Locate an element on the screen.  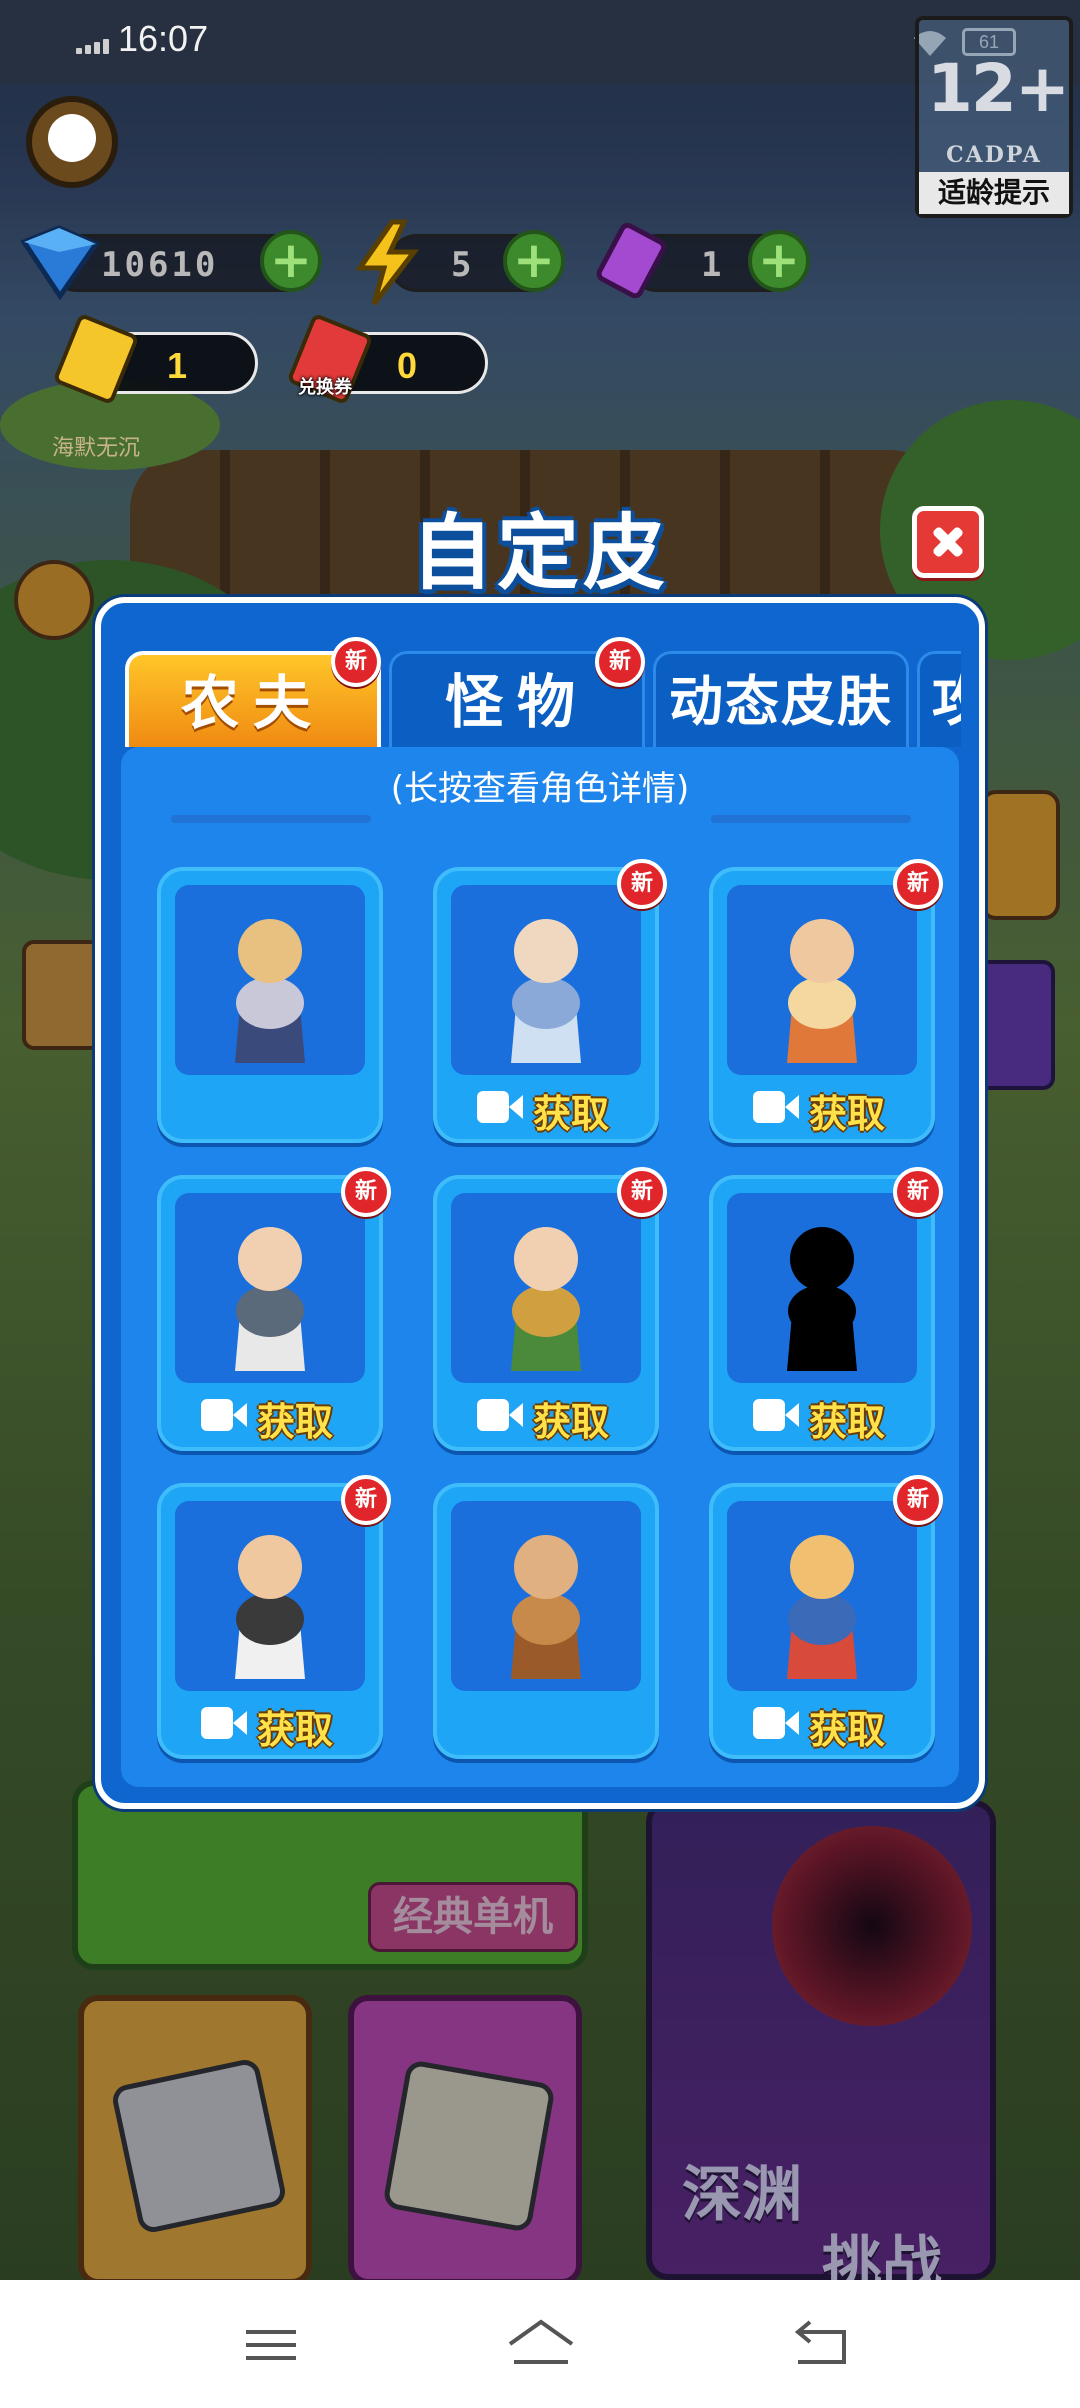
character-art-sunglasses-chef is located at coordinates (270, 1607).